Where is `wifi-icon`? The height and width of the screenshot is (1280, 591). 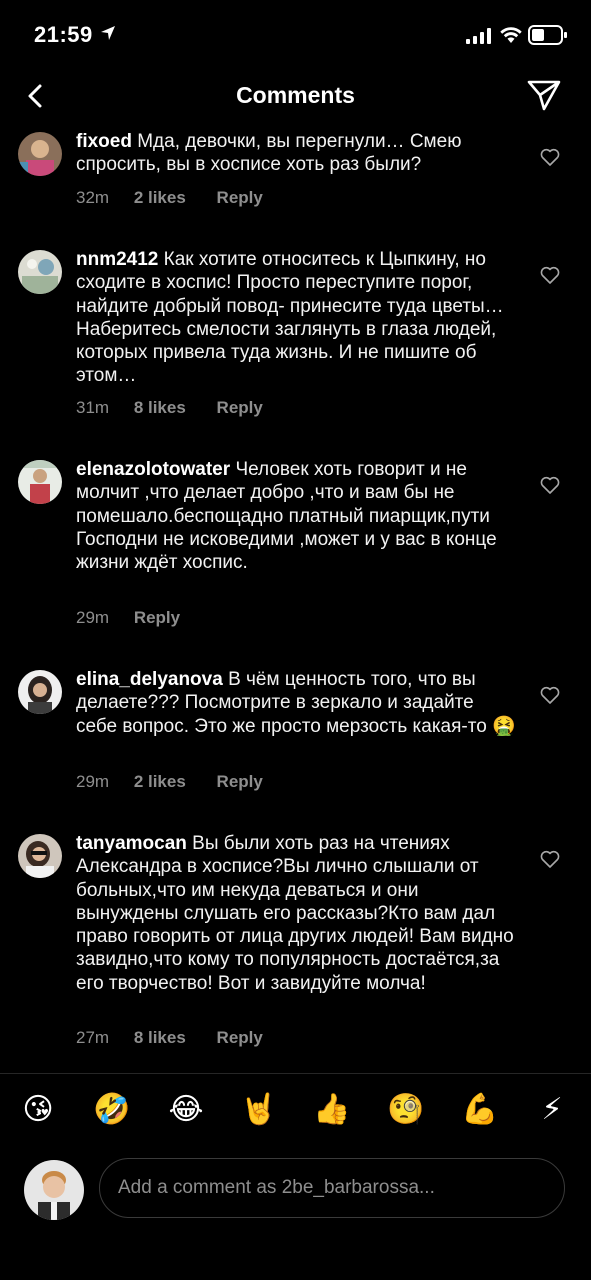 wifi-icon is located at coordinates (511, 35).